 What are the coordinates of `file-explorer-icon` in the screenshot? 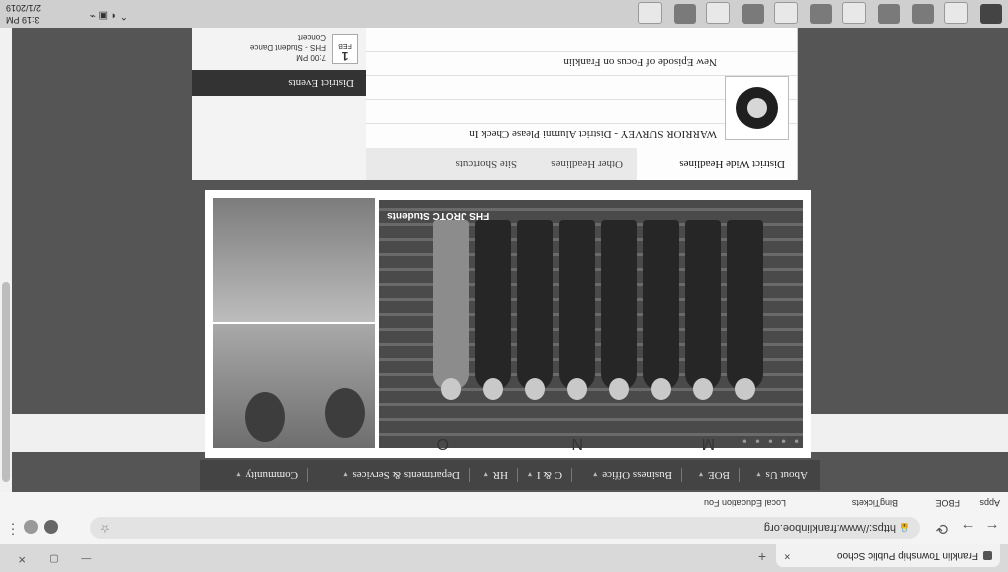 It's located at (923, 14).